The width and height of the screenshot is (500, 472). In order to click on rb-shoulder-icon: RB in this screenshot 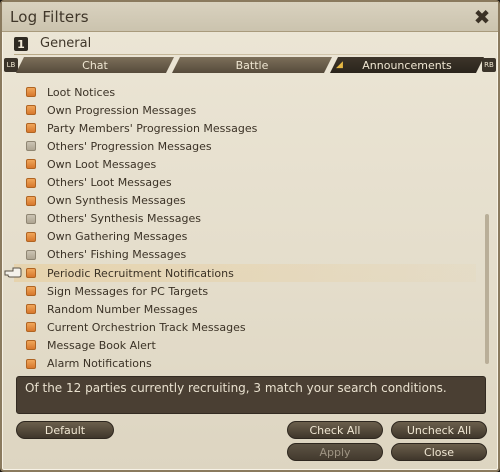, I will do `click(489, 65)`.